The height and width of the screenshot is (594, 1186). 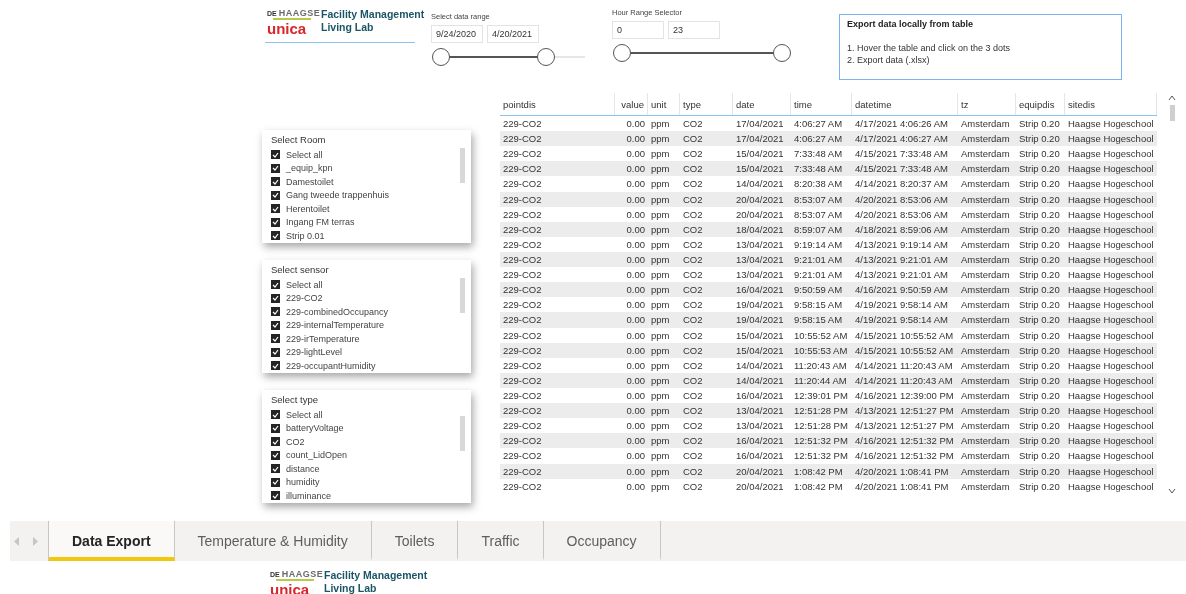 I want to click on slicer-item: distance, so click(x=303, y=468).